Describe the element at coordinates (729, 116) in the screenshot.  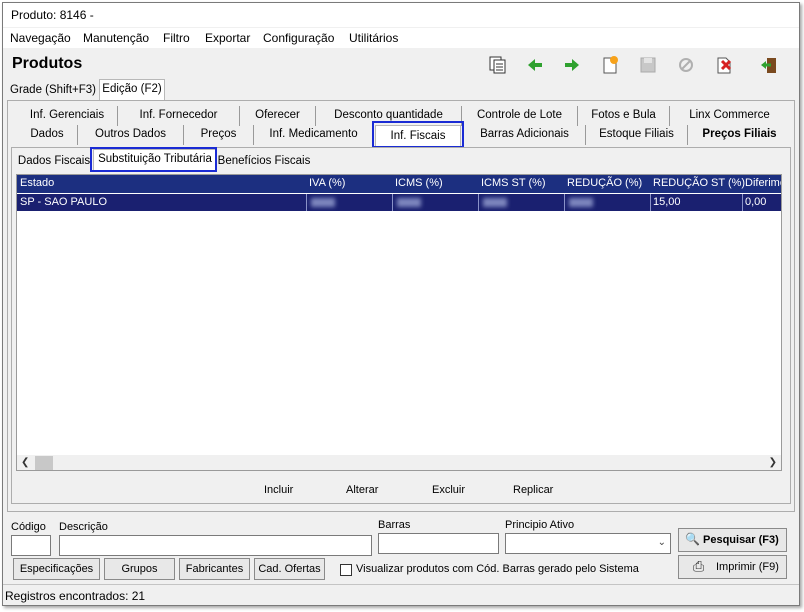
I see `tab-linx-commerce: Linx Commerce` at that location.